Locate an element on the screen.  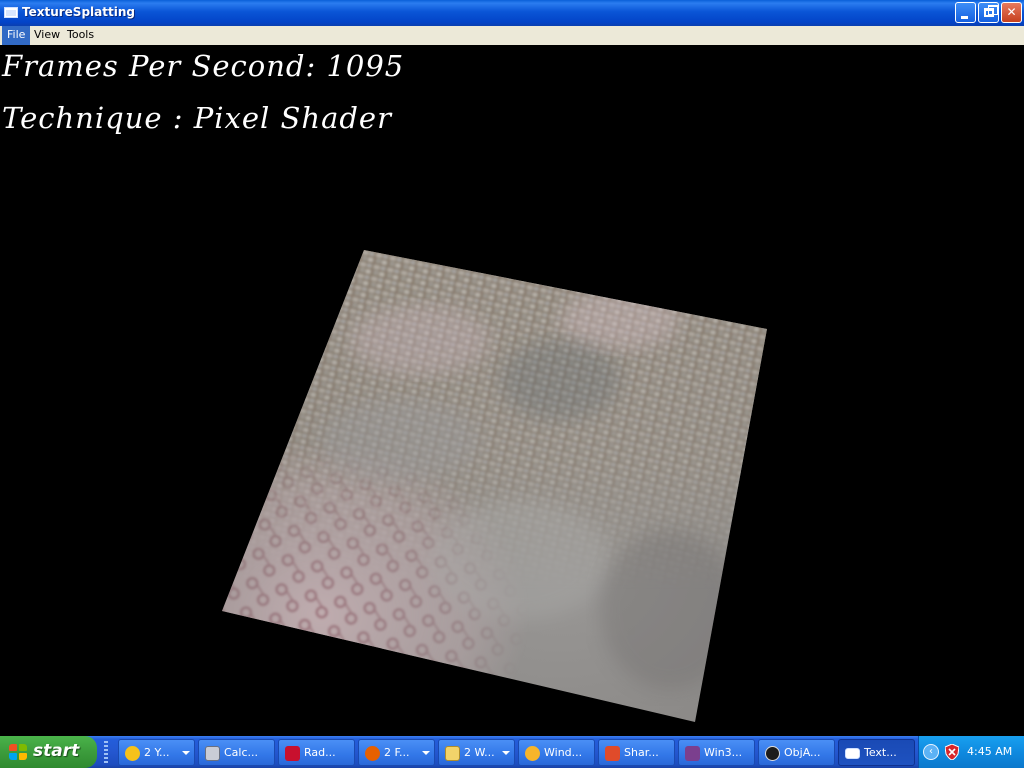
start-button: start is located at coordinates (48, 752).